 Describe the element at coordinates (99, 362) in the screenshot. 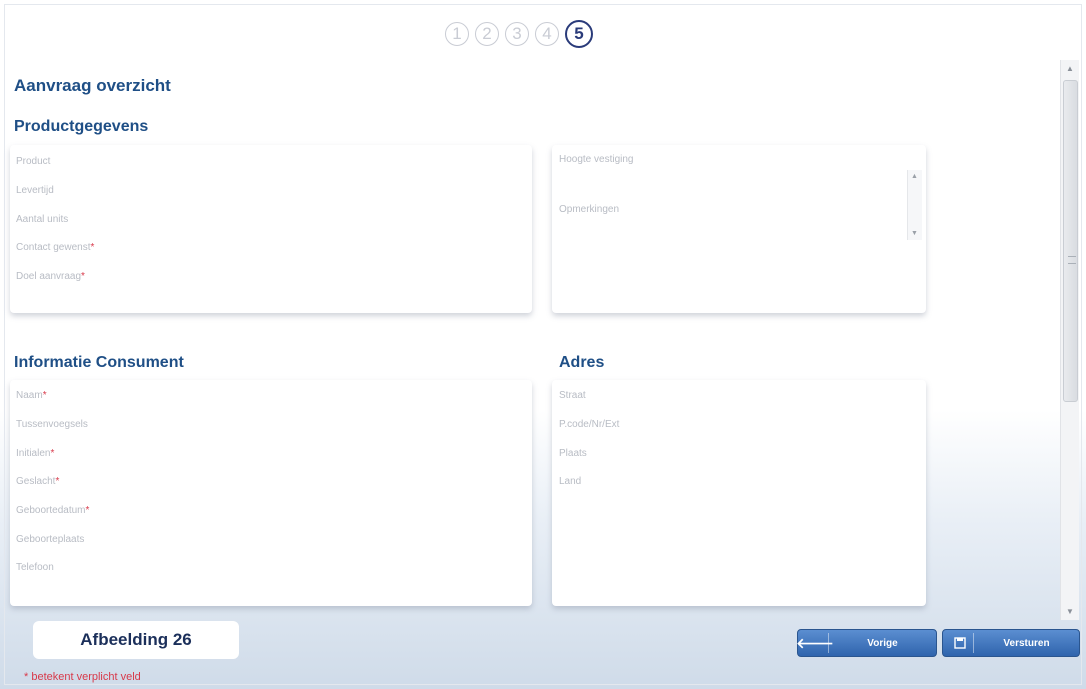

I see `consumer-section-title: Informatie Consument` at that location.